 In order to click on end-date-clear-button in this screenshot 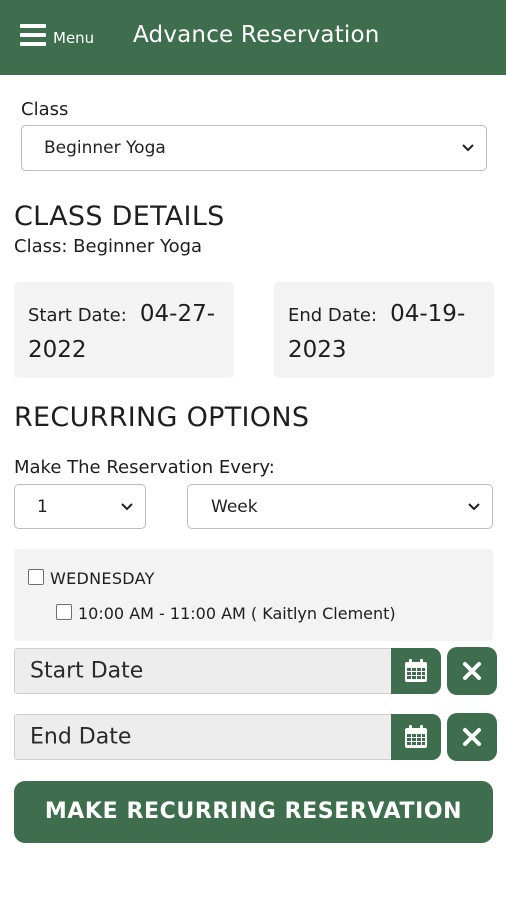, I will do `click(472, 737)`.